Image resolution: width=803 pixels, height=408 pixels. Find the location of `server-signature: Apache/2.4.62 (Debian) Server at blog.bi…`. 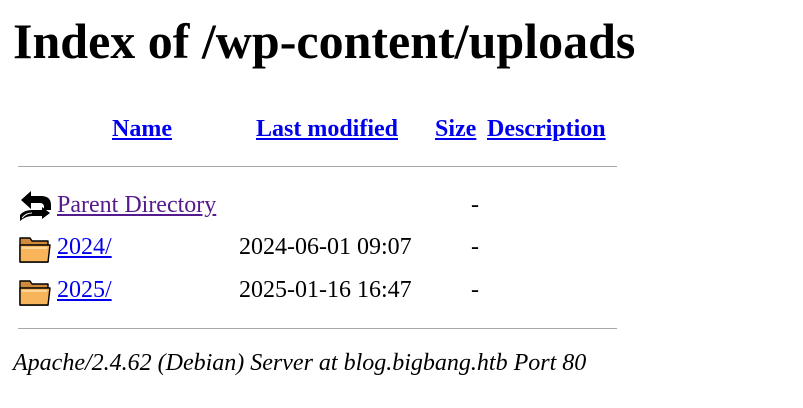

server-signature: Apache/2.4.62 (Debian) Server at blog.bi… is located at coordinates (300, 363).